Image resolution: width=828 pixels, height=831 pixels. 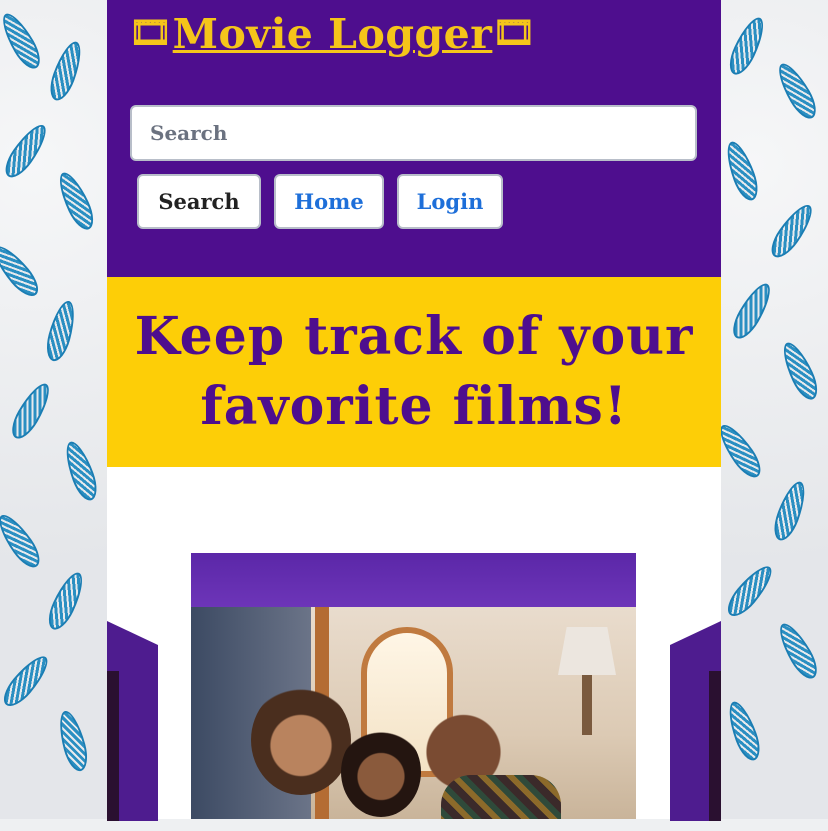 What do you see at coordinates (199, 201) in the screenshot?
I see `search-button: Search` at bounding box center [199, 201].